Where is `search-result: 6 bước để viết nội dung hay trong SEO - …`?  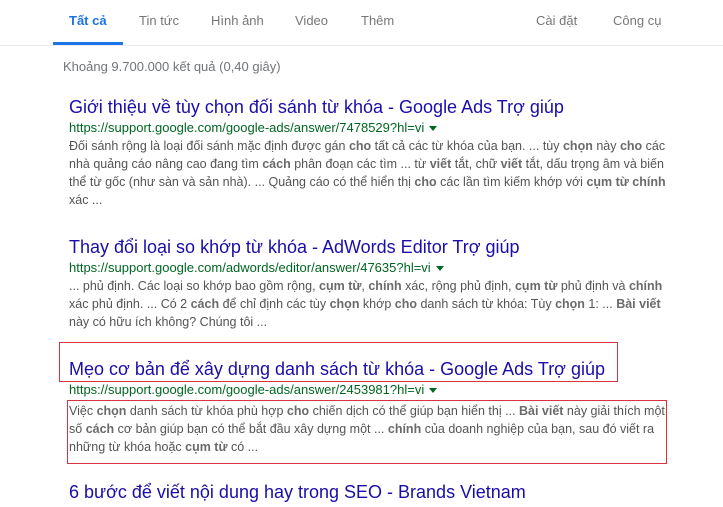
search-result: 6 bước để viết nội dung hay trong SEO - … is located at coordinates (369, 492).